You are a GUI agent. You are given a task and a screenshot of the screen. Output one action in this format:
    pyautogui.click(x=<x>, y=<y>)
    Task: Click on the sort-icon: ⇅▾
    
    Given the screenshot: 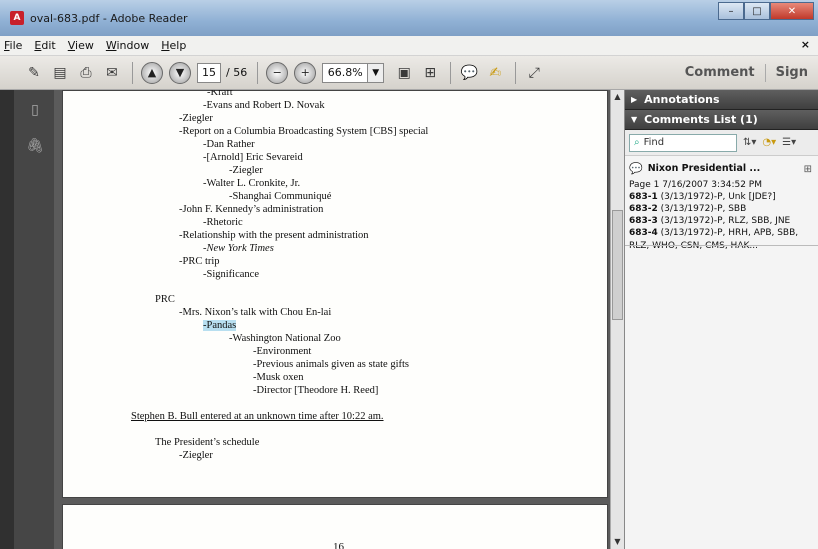 What is the action you would take?
    pyautogui.click(x=749, y=142)
    